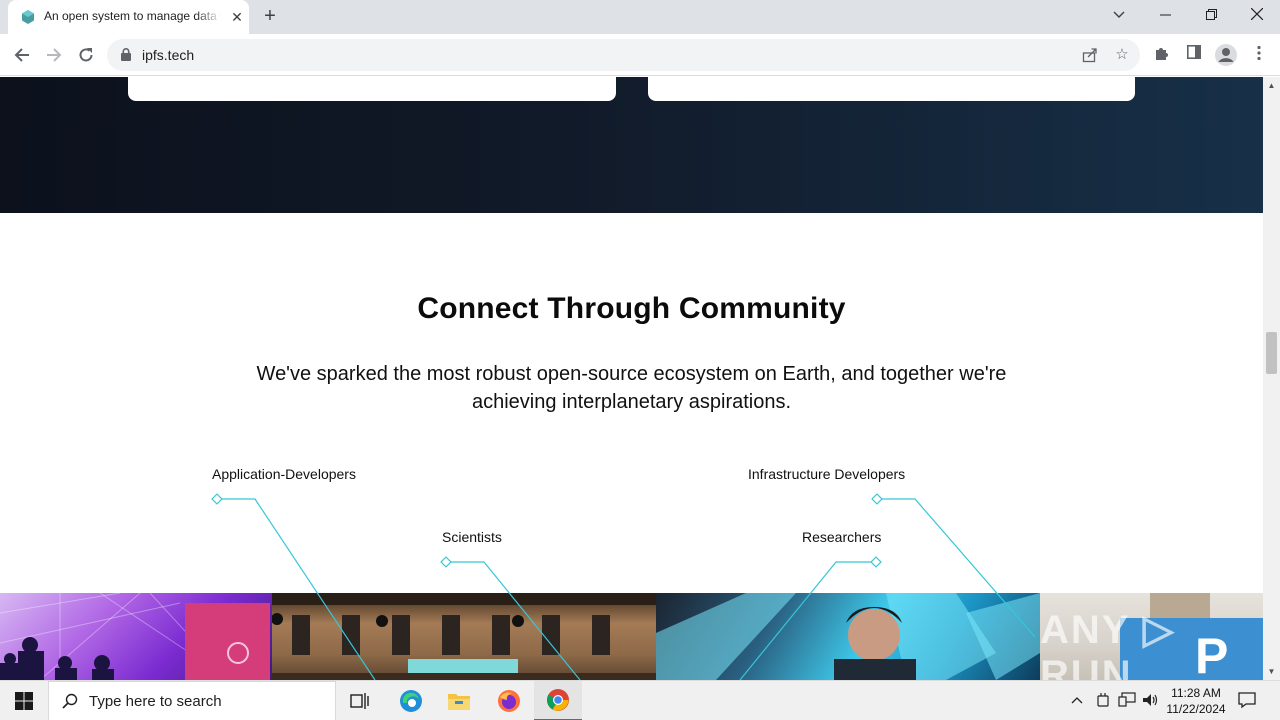  What do you see at coordinates (86, 55) in the screenshot?
I see `reload-icon` at bounding box center [86, 55].